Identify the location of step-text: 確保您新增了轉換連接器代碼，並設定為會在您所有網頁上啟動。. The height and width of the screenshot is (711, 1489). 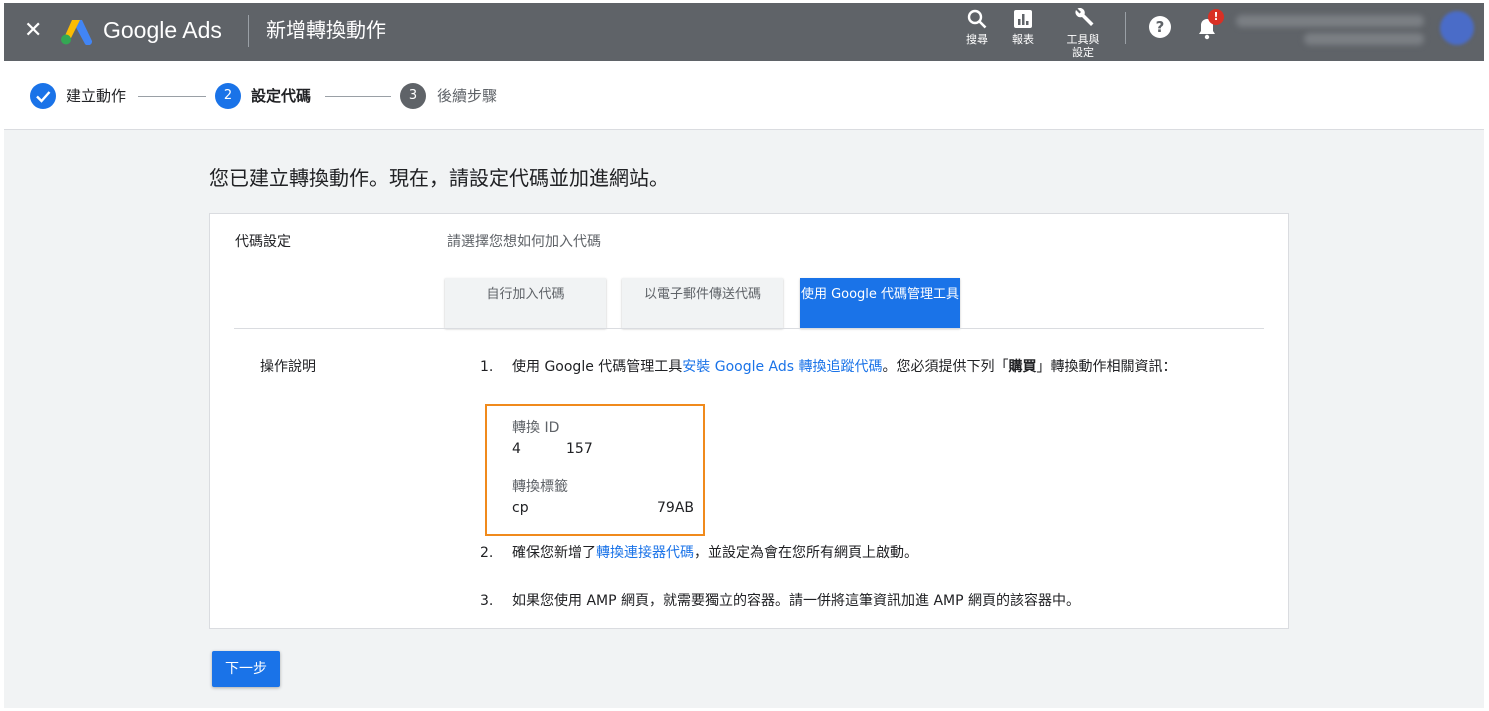
(872, 553).